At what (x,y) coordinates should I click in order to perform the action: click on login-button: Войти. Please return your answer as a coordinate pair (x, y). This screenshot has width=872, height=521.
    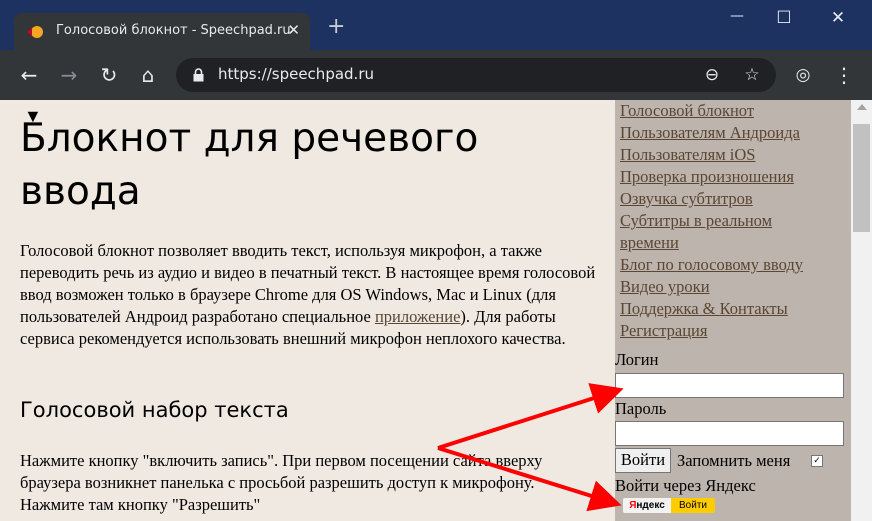
    Looking at the image, I should click on (643, 460).